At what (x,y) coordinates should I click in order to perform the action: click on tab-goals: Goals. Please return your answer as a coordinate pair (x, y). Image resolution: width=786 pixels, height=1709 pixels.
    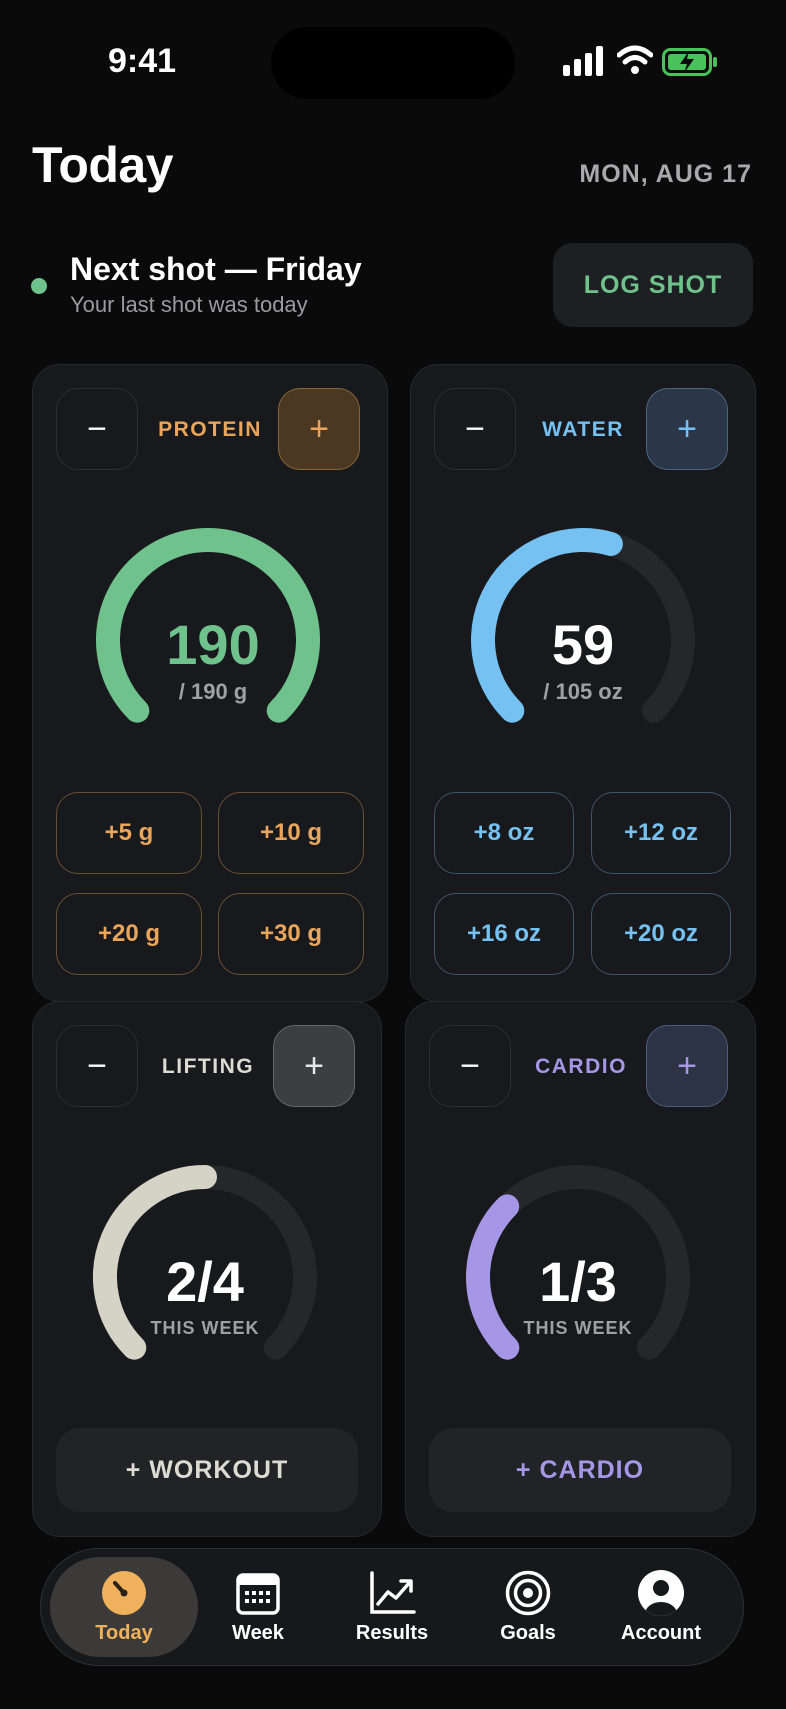
    Looking at the image, I should click on (528, 1607).